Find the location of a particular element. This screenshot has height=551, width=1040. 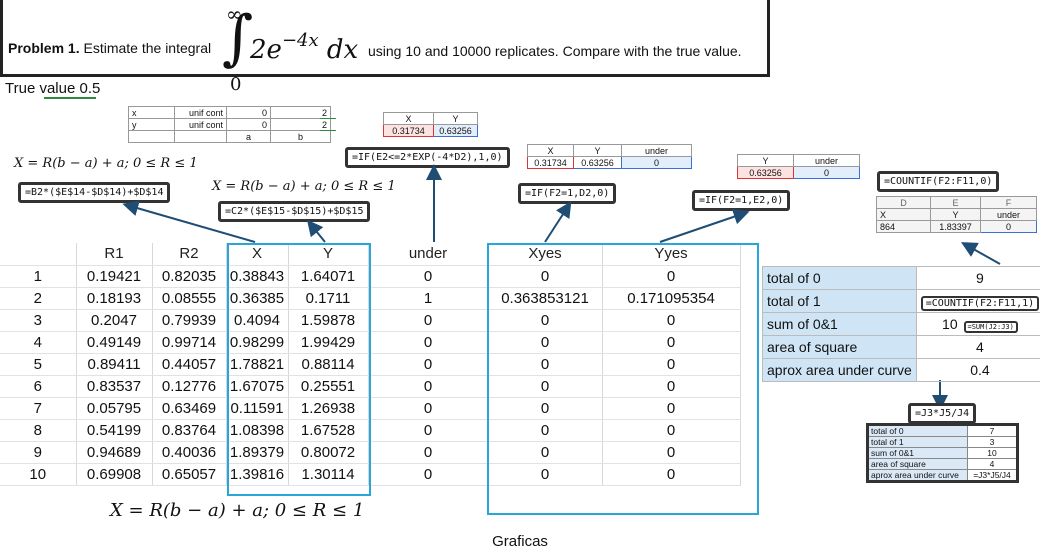

area-formula-bar: =J3*J5/J4 is located at coordinates (942, 413).